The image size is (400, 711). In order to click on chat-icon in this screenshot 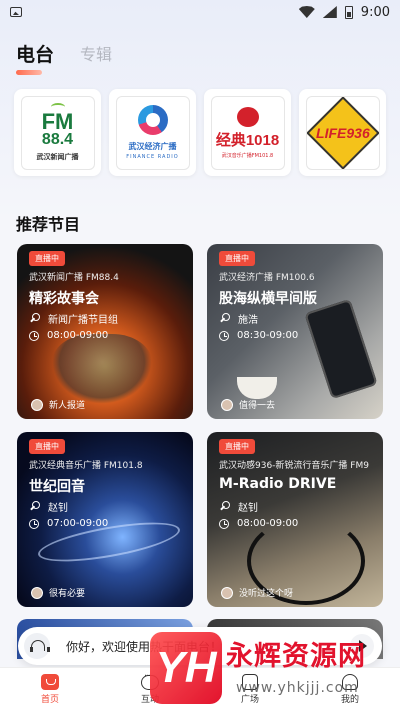, I will do `click(150, 680)`.